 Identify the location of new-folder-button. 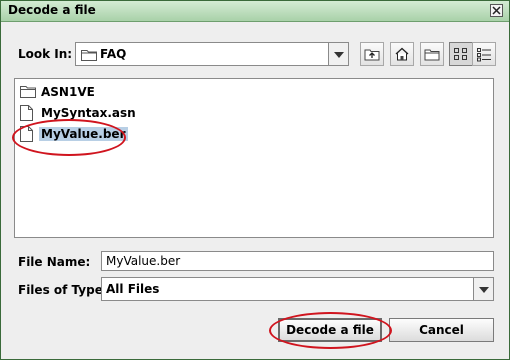
(432, 54).